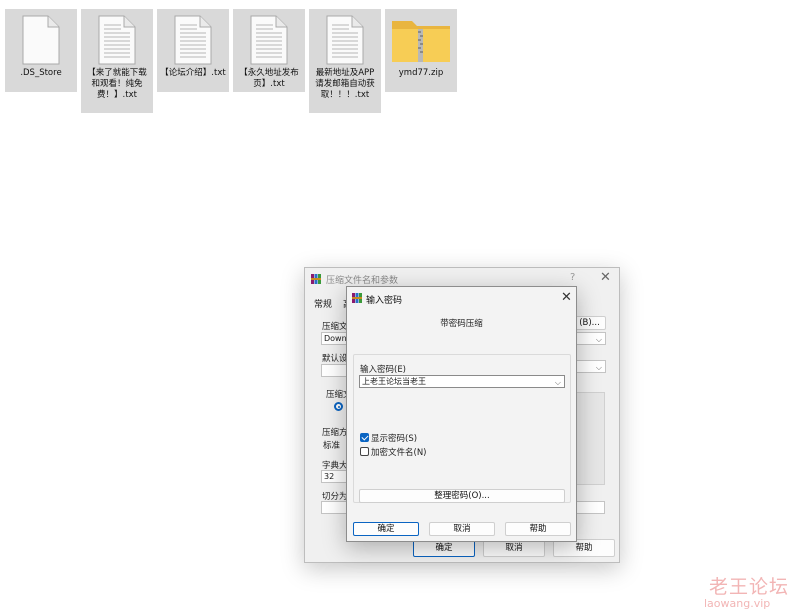 The width and height of the screenshot is (800, 615). I want to click on show-password-label: 显示密码(S), so click(394, 438).